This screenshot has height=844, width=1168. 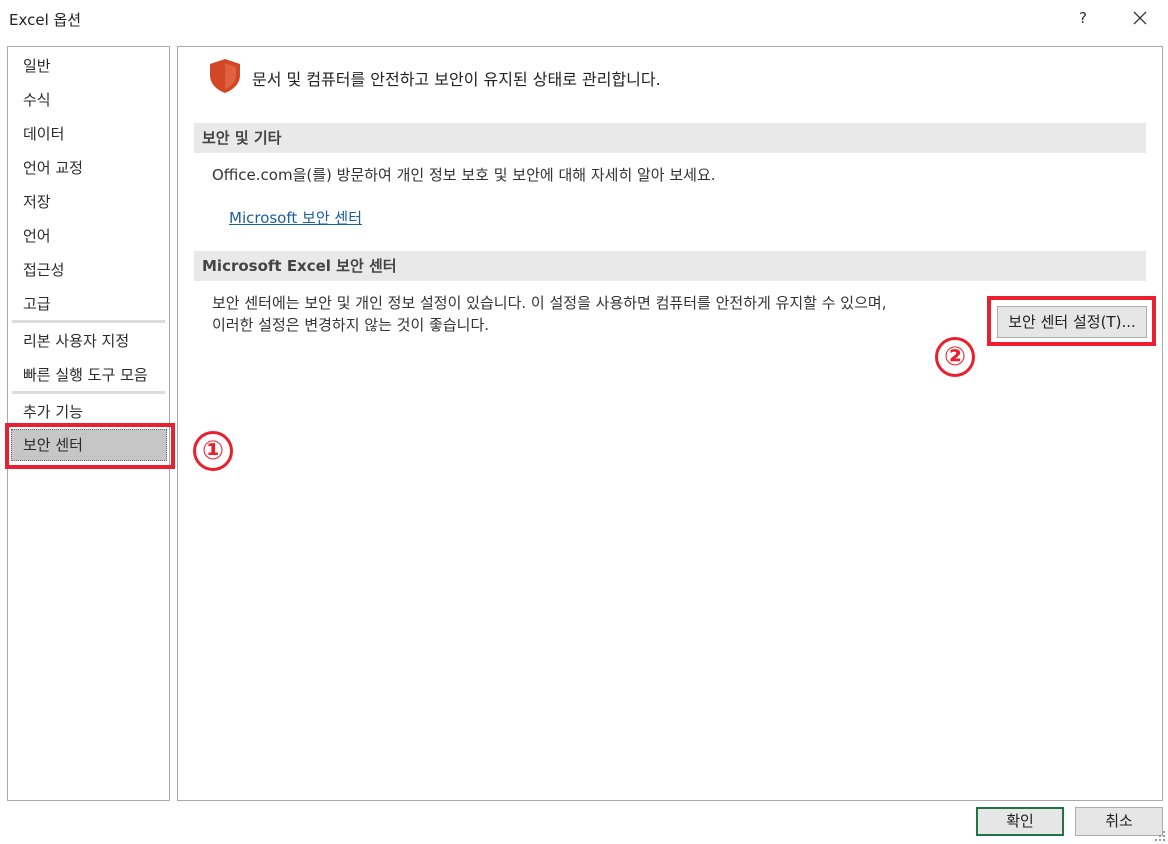 What do you see at coordinates (89, 270) in the screenshot?
I see `sidebar-item-accessibility: 접근성` at bounding box center [89, 270].